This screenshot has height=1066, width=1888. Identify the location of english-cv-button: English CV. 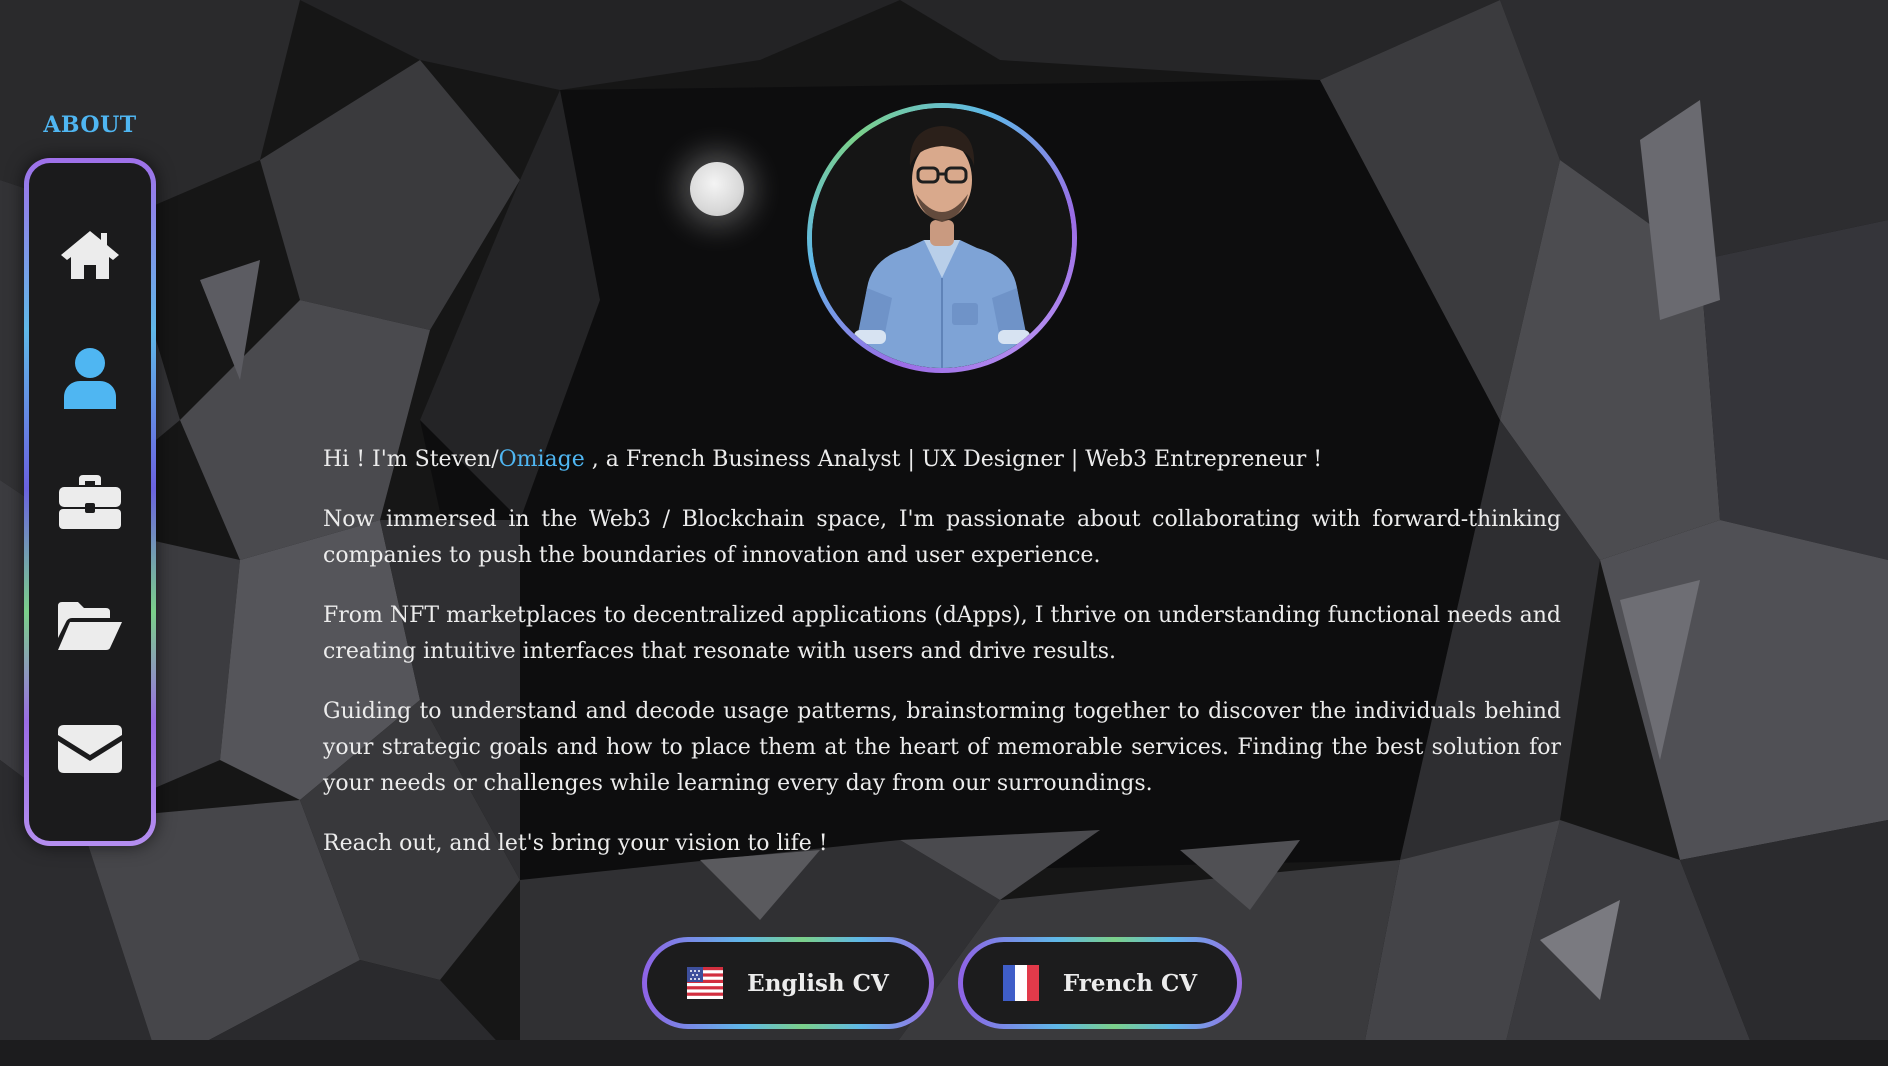
(788, 983).